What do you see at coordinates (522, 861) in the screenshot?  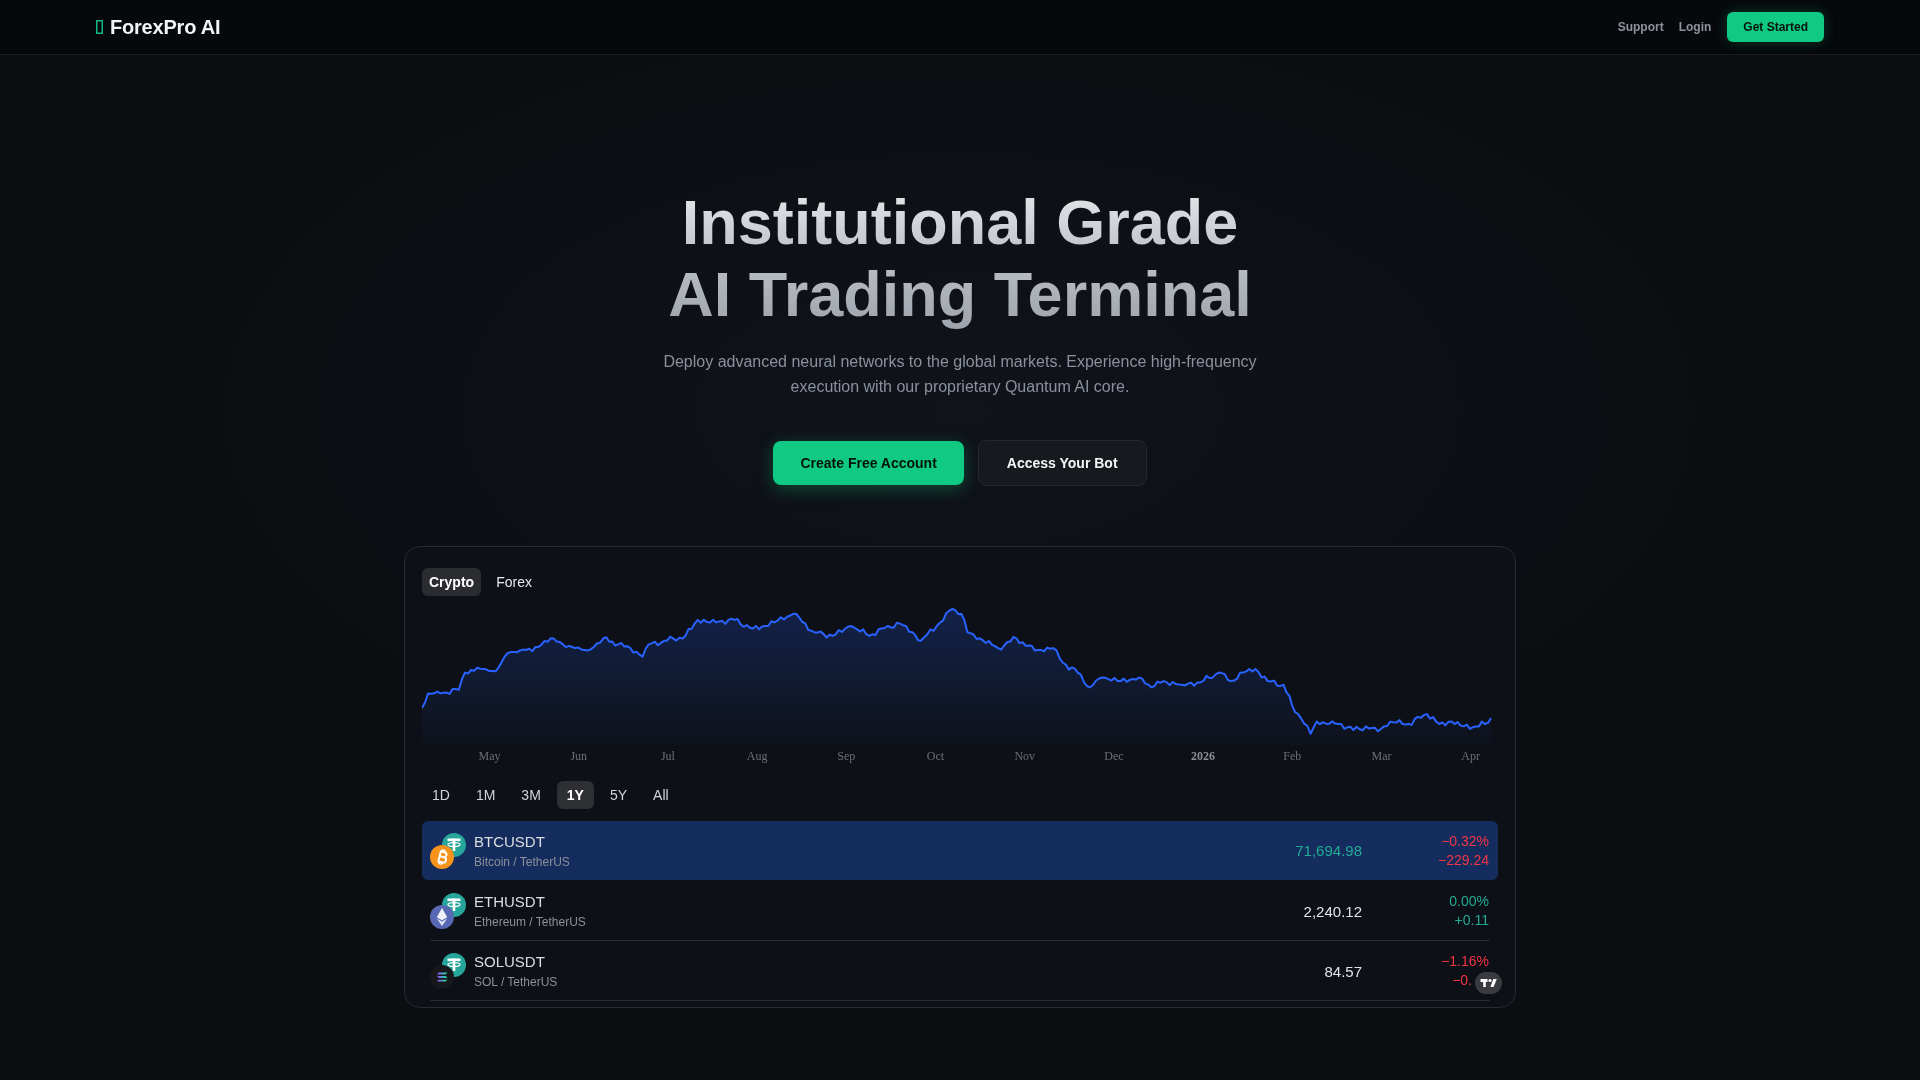 I see `pair-name: Bitcoin / TetherUS` at bounding box center [522, 861].